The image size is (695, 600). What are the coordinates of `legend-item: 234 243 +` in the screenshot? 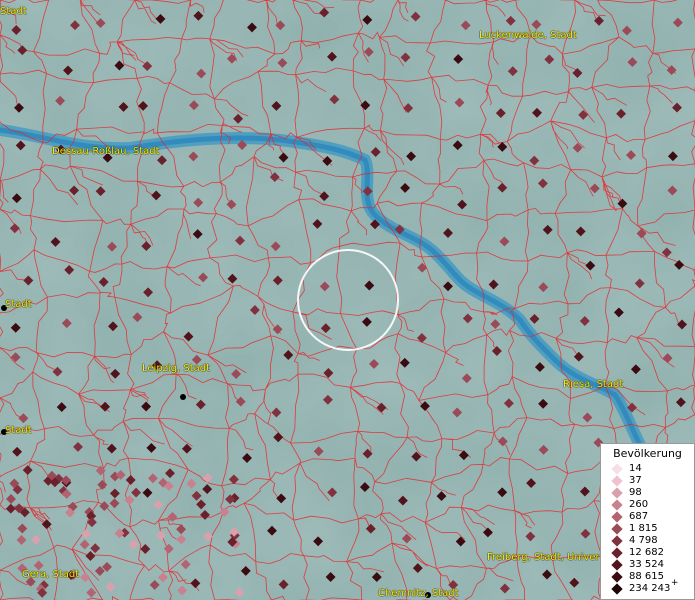 It's located at (644, 586).